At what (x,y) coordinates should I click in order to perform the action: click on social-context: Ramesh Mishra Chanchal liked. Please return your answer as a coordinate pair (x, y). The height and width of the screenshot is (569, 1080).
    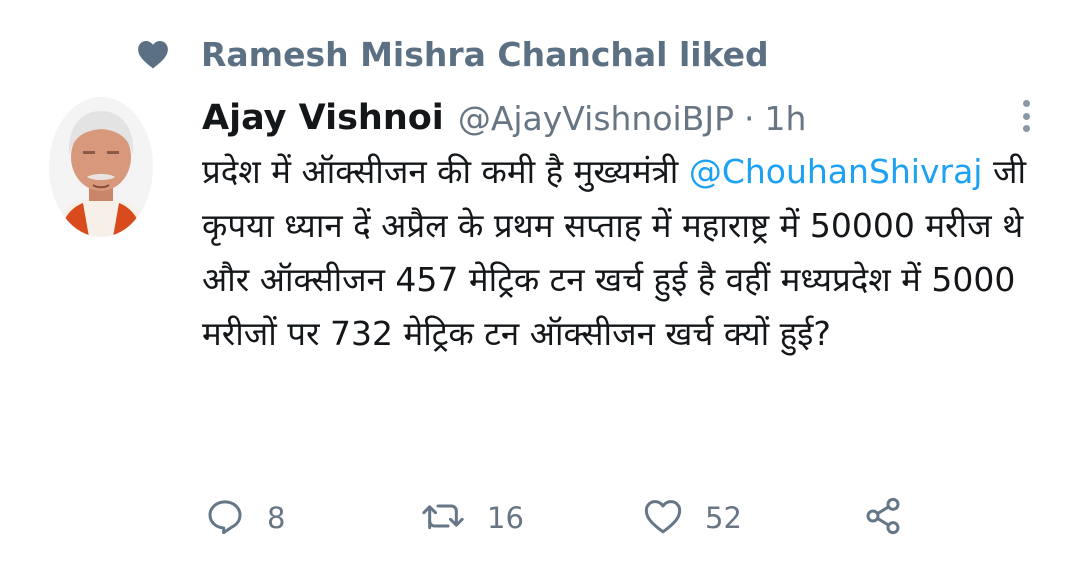
    Looking at the image, I should click on (451, 54).